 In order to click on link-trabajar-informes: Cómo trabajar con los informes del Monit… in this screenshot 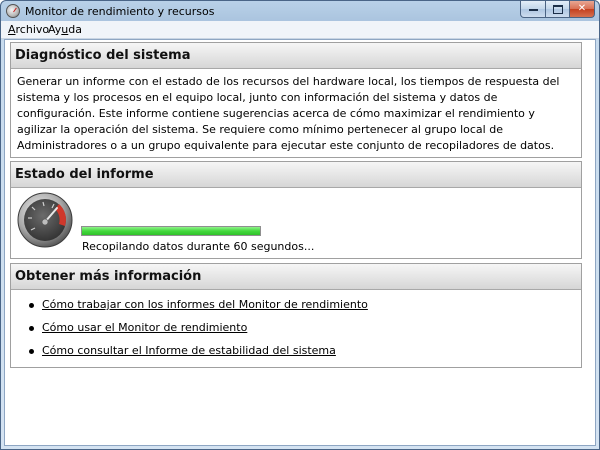, I will do `click(205, 304)`.